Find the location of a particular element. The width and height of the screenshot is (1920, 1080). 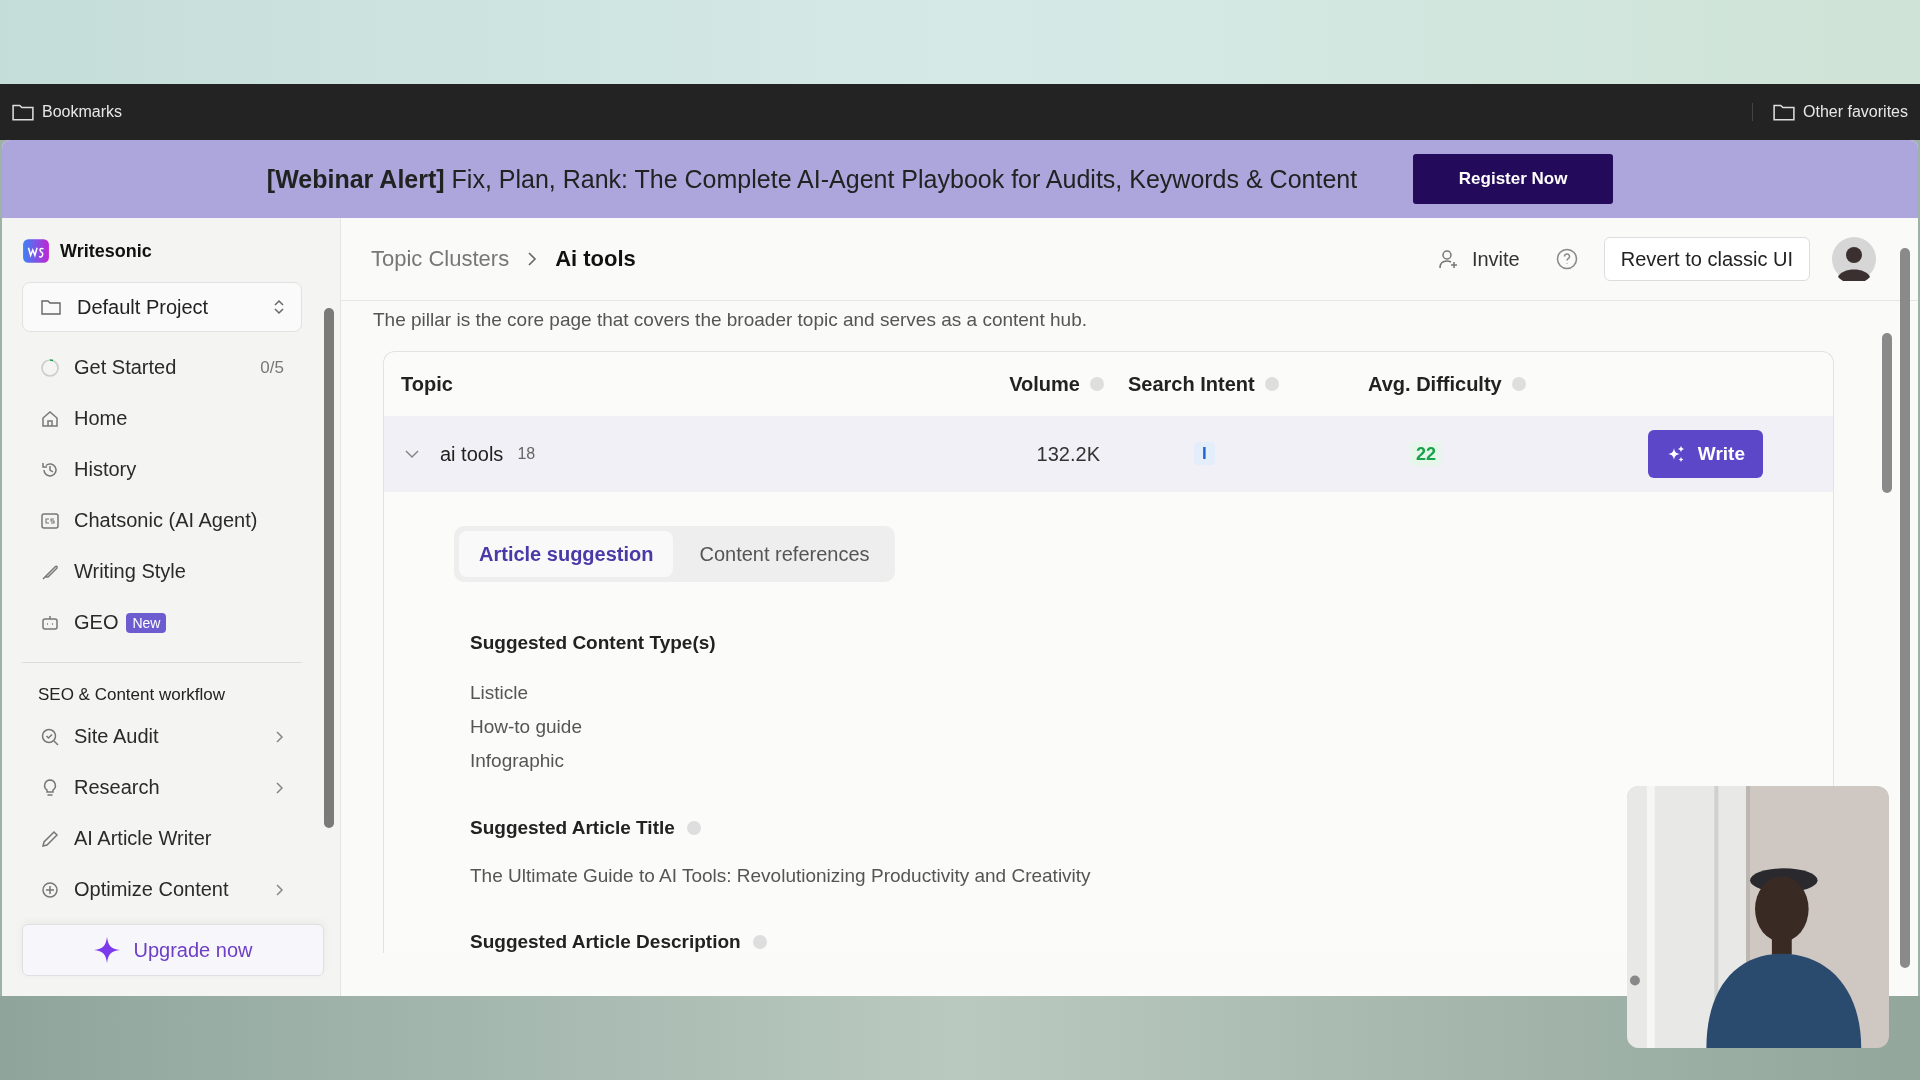

tab: Content references is located at coordinates (784, 554).